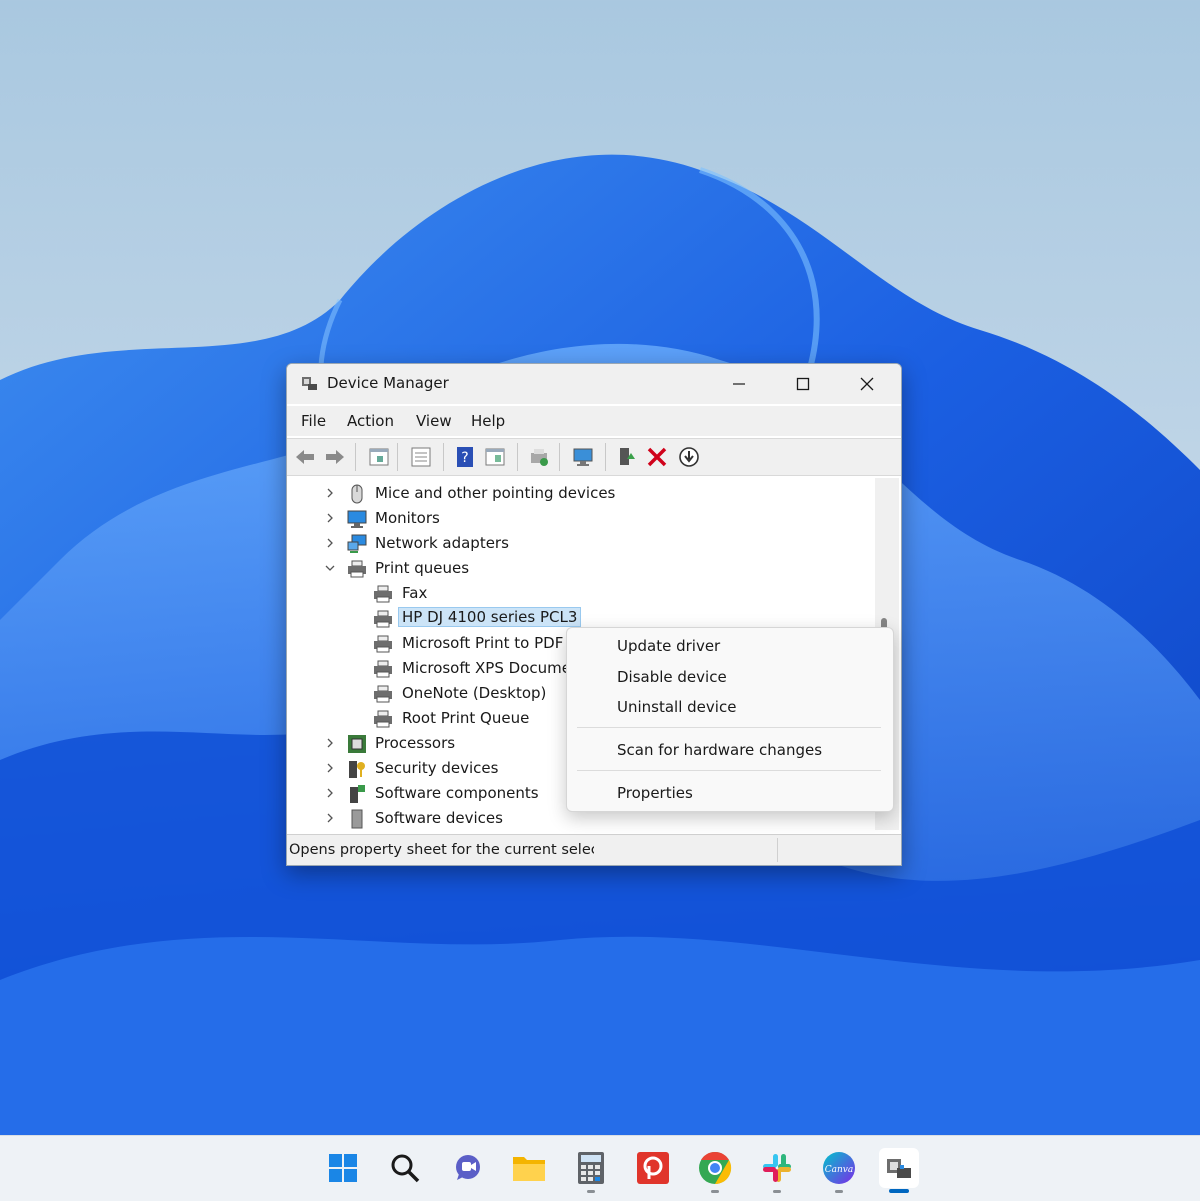 Image resolution: width=1200 pixels, height=1201 pixels. I want to click on maximize-icon, so click(803, 384).